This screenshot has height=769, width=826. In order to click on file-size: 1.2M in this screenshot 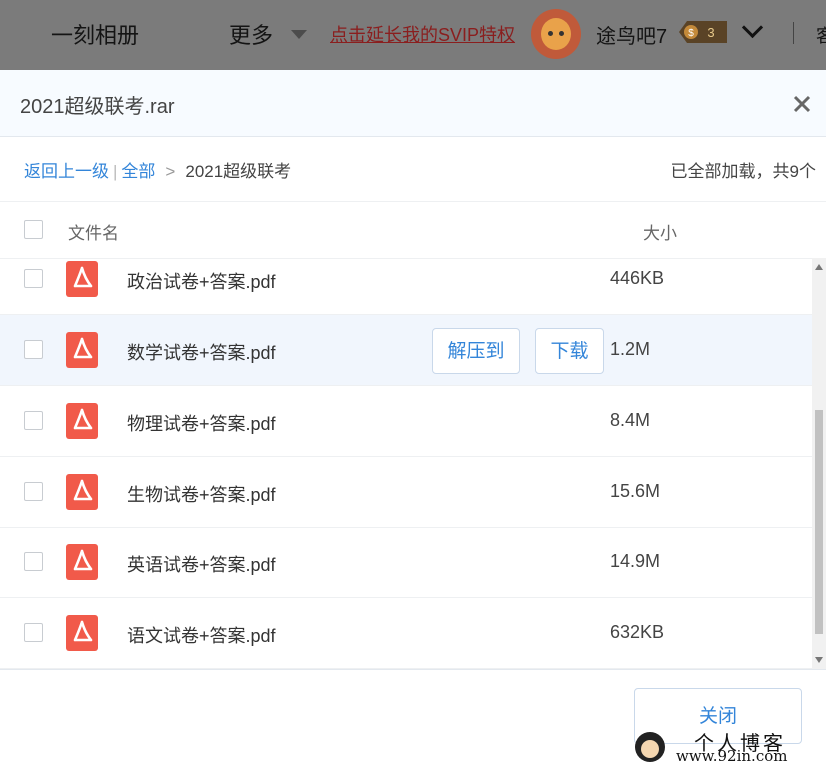, I will do `click(630, 349)`.